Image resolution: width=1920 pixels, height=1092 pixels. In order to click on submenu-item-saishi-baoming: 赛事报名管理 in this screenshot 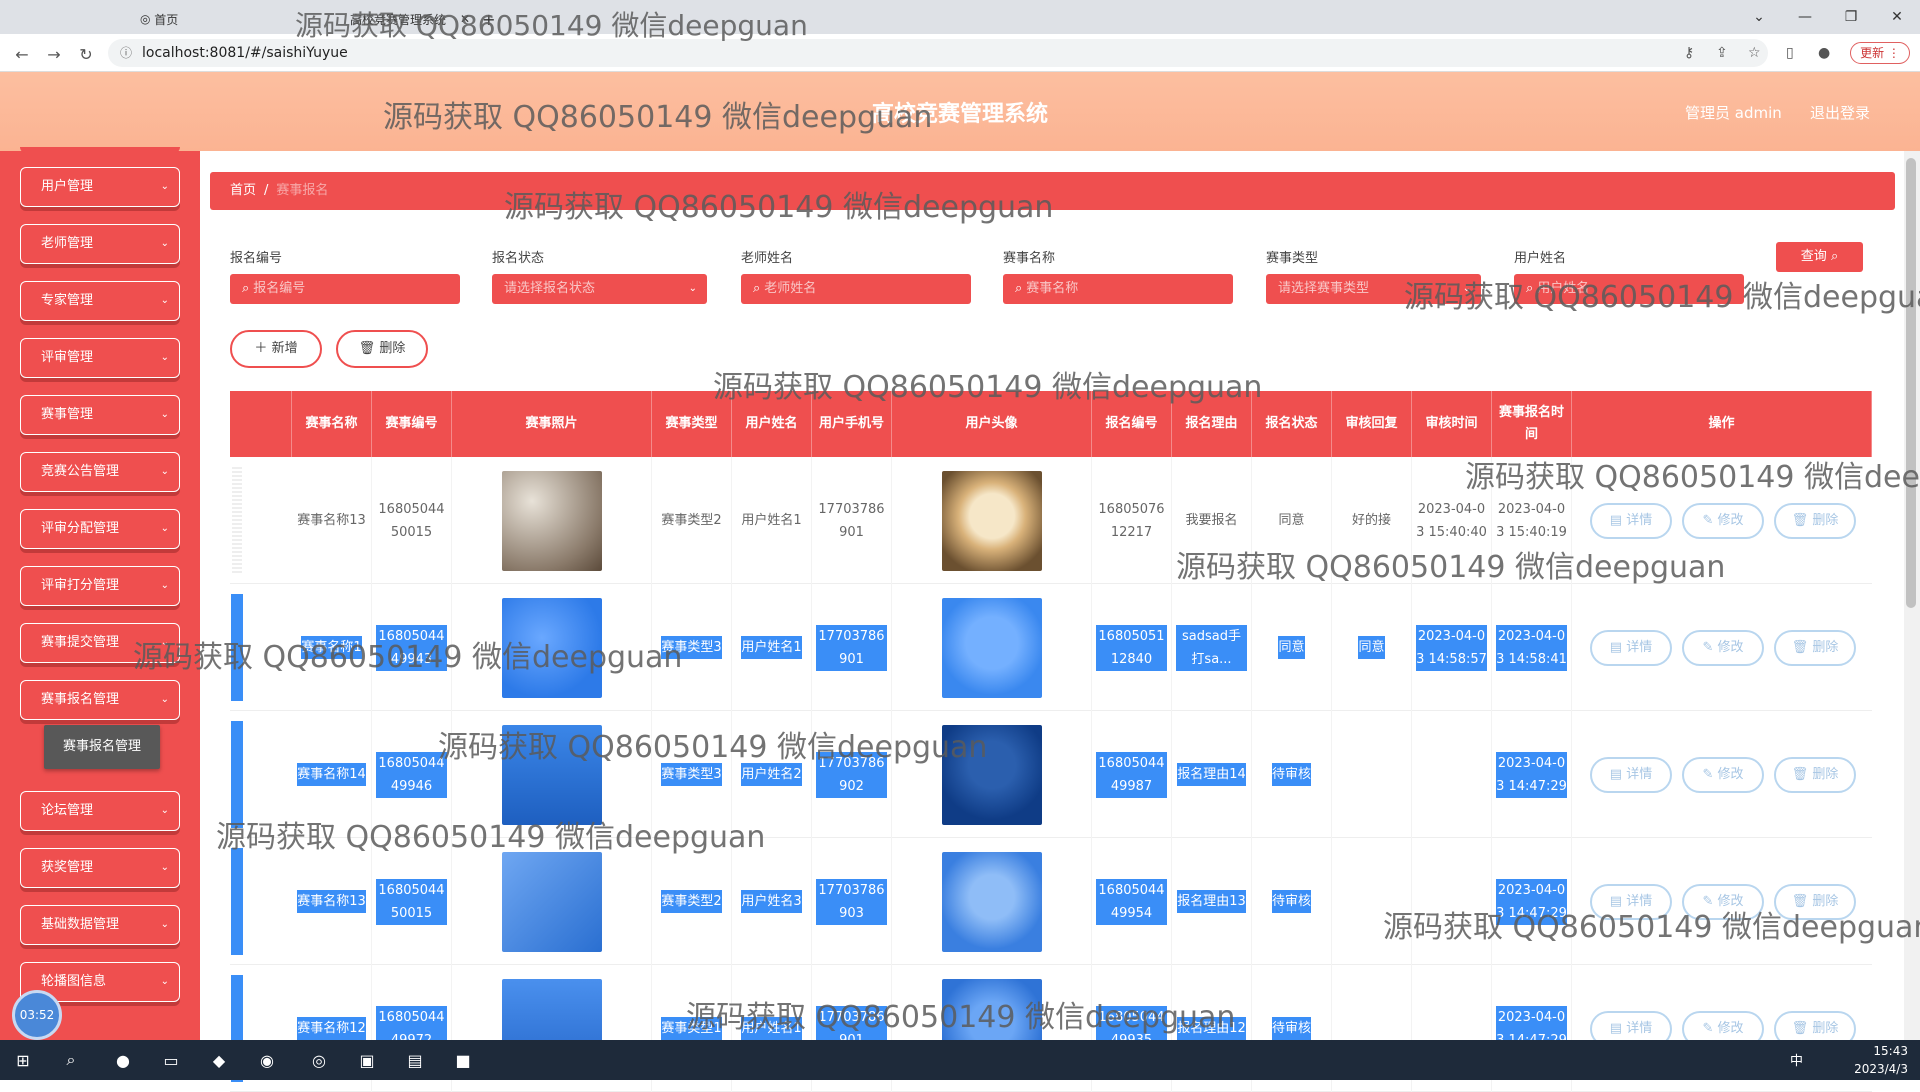, I will do `click(102, 747)`.